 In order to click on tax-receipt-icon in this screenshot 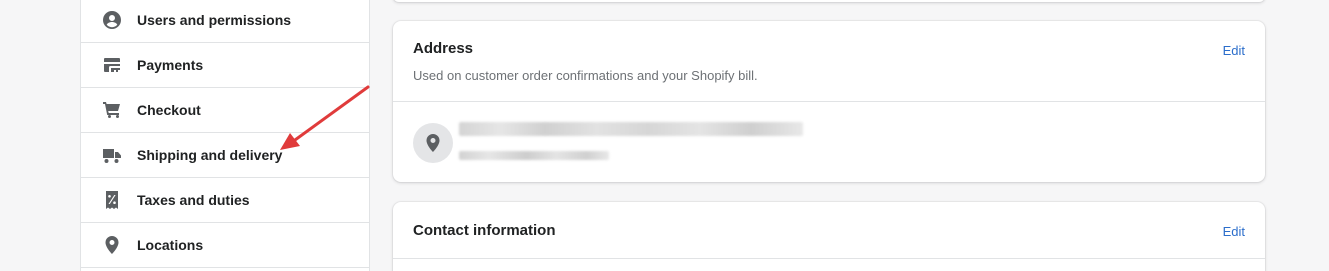, I will do `click(112, 200)`.